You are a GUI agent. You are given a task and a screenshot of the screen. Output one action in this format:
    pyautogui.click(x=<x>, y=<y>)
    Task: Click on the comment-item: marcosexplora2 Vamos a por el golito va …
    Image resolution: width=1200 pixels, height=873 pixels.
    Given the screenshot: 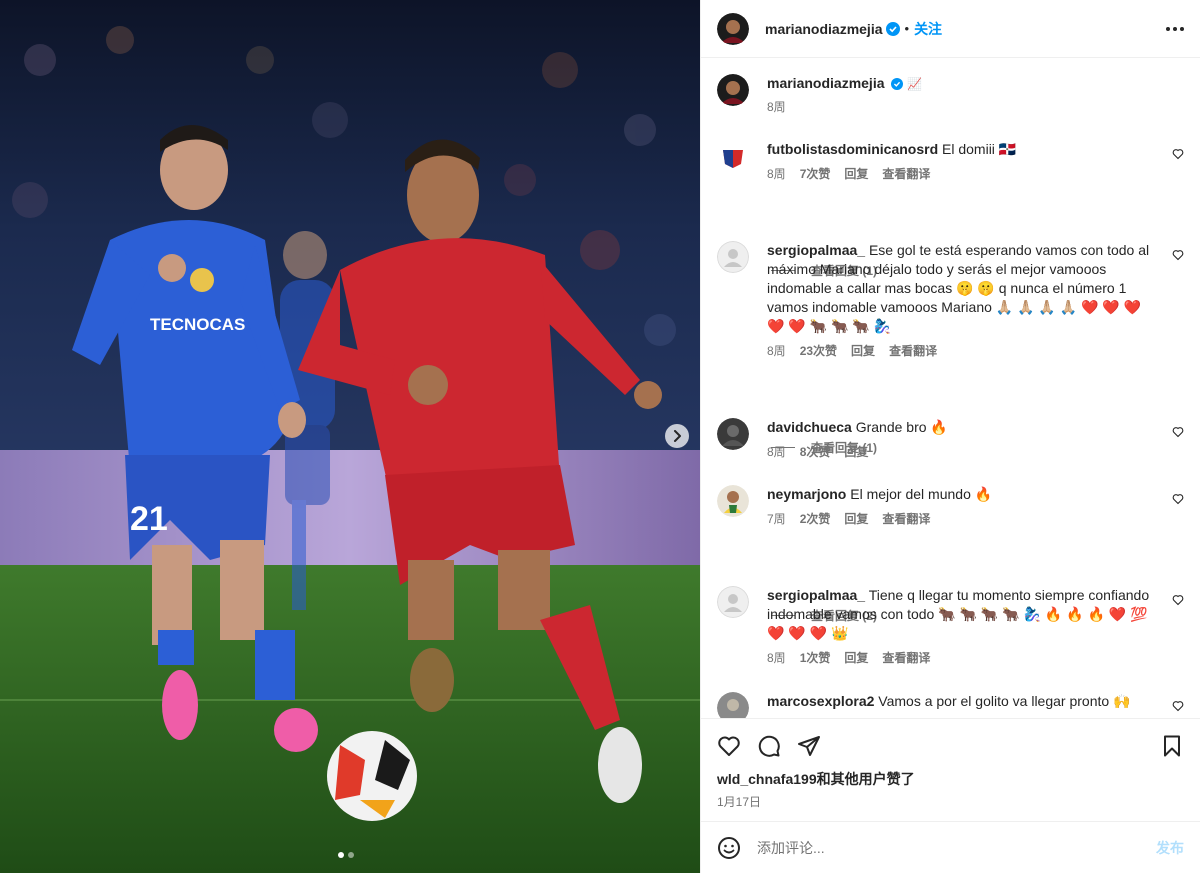 What is the action you would take?
    pyautogui.click(x=950, y=705)
    